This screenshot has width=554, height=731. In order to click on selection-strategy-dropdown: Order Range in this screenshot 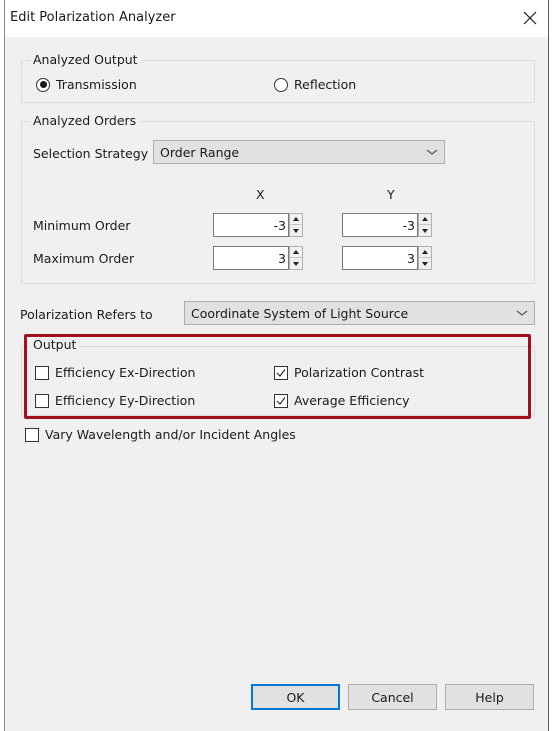, I will do `click(299, 152)`.